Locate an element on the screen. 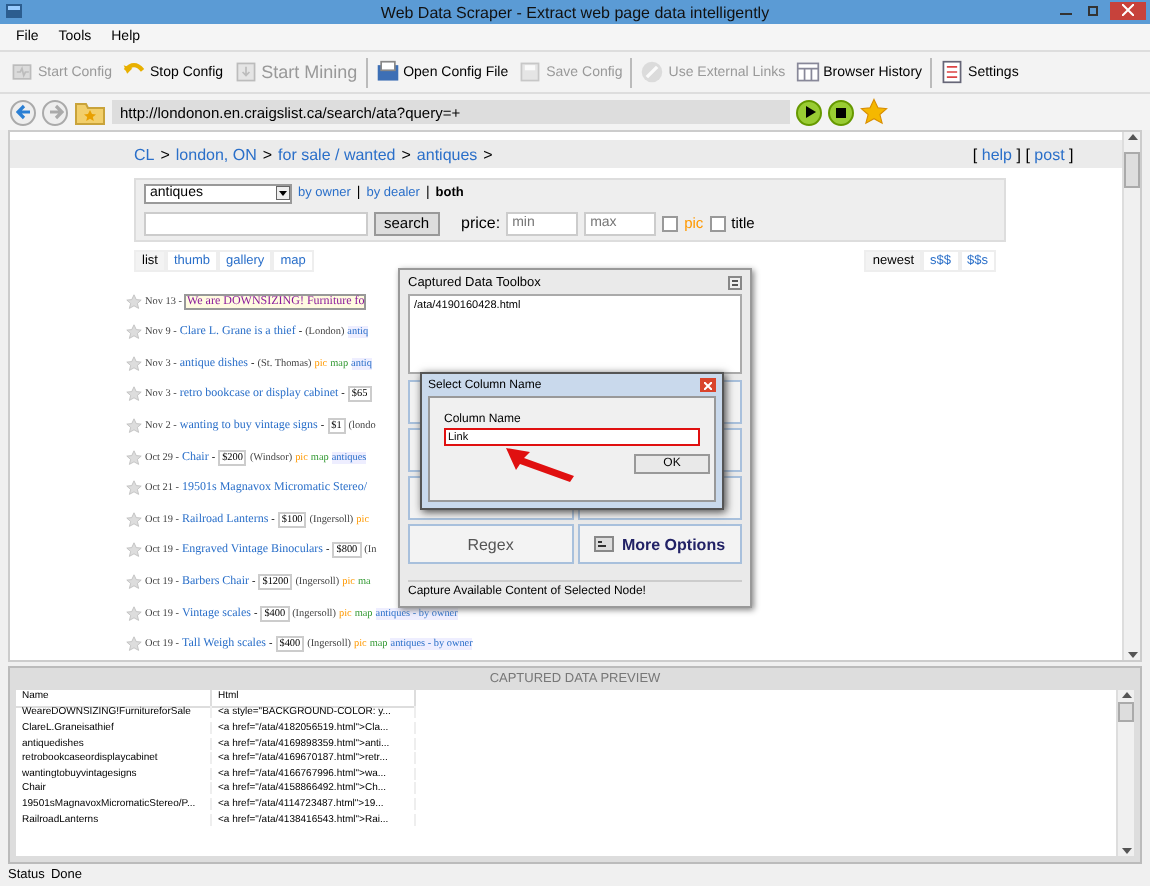 This screenshot has height=886, width=1150. play-icon is located at coordinates (809, 112).